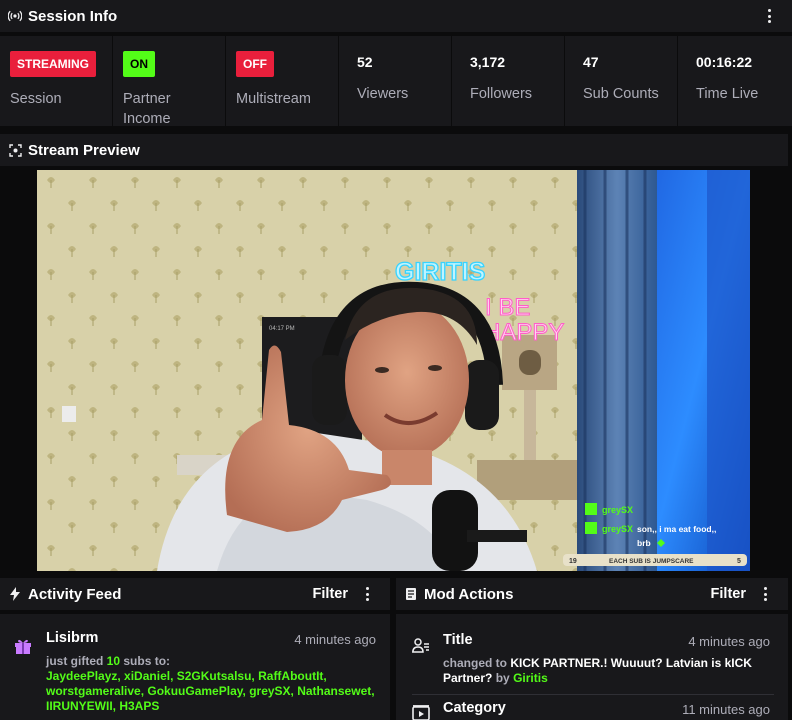 The image size is (792, 720). What do you see at coordinates (508, 81) in the screenshot?
I see `stat-followers: 3,172 Followers` at bounding box center [508, 81].